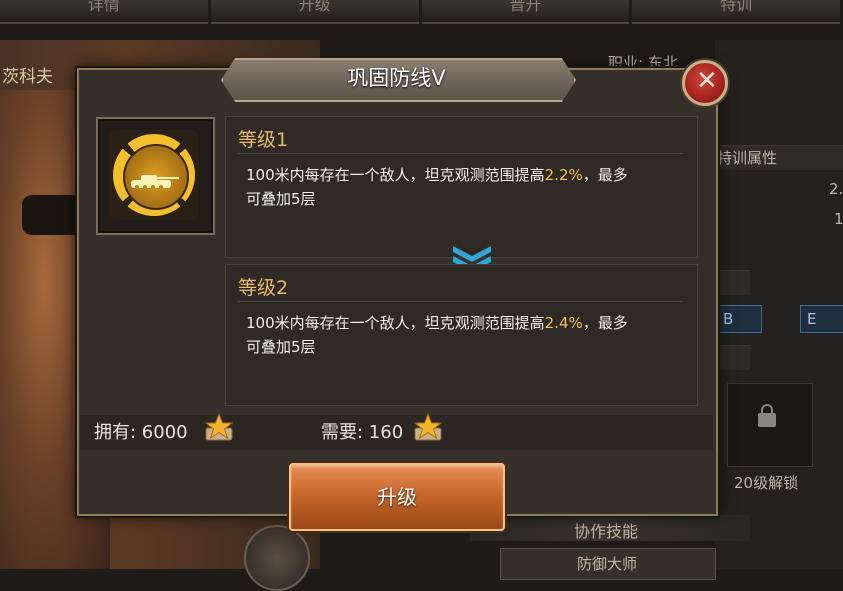  I want to click on current-level-panel: 等级1 100米内每存在一个敌人，坦克观测范围提高2.2%，最多 可叠加5层, so click(461, 187).